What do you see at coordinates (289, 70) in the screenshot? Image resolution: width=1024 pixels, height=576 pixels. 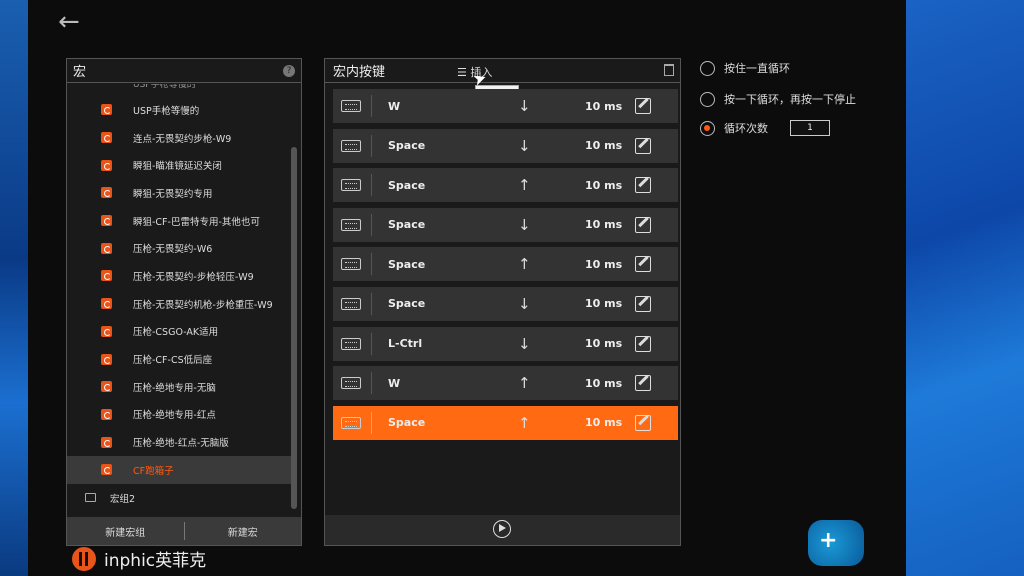 I see `help-icon: ?` at bounding box center [289, 70].